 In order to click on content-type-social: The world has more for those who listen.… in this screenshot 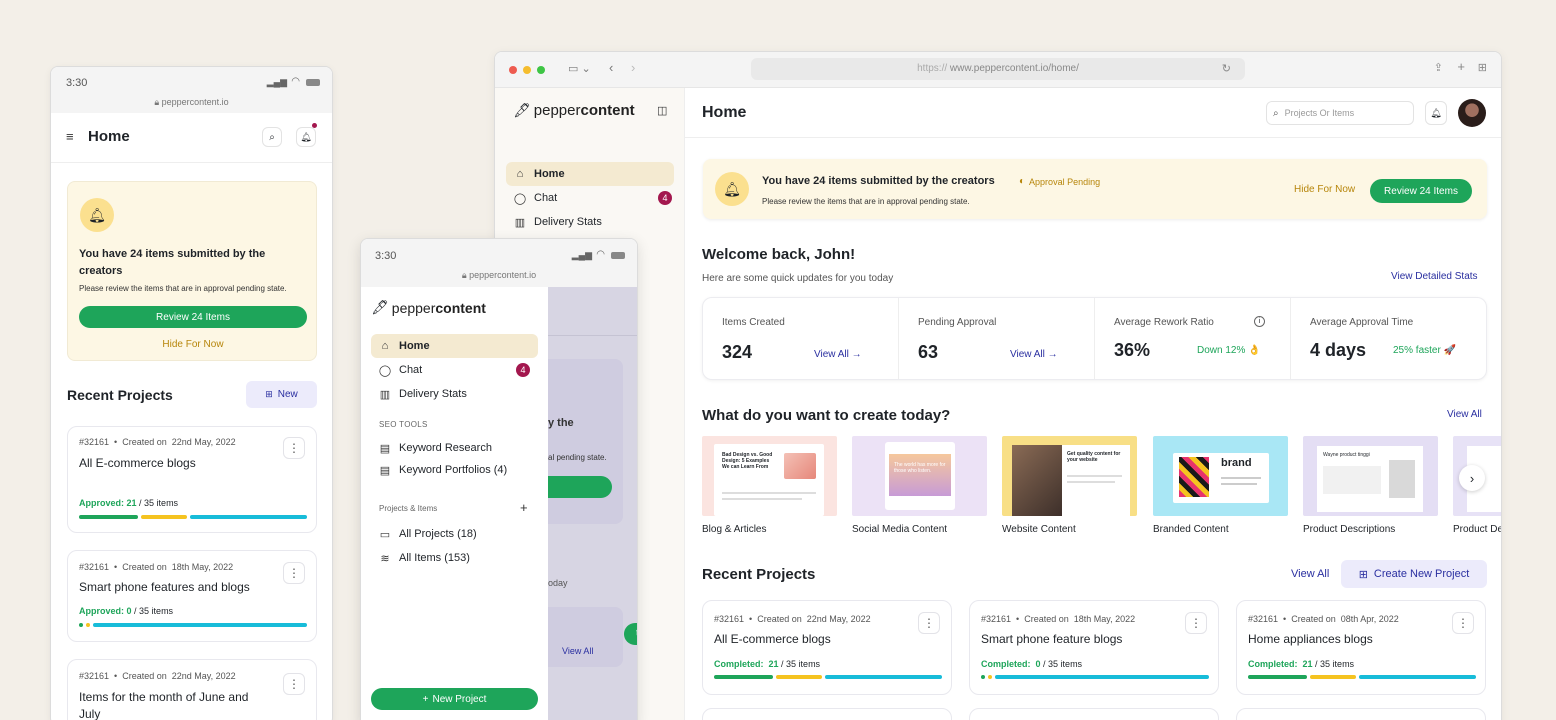, I will do `click(919, 485)`.